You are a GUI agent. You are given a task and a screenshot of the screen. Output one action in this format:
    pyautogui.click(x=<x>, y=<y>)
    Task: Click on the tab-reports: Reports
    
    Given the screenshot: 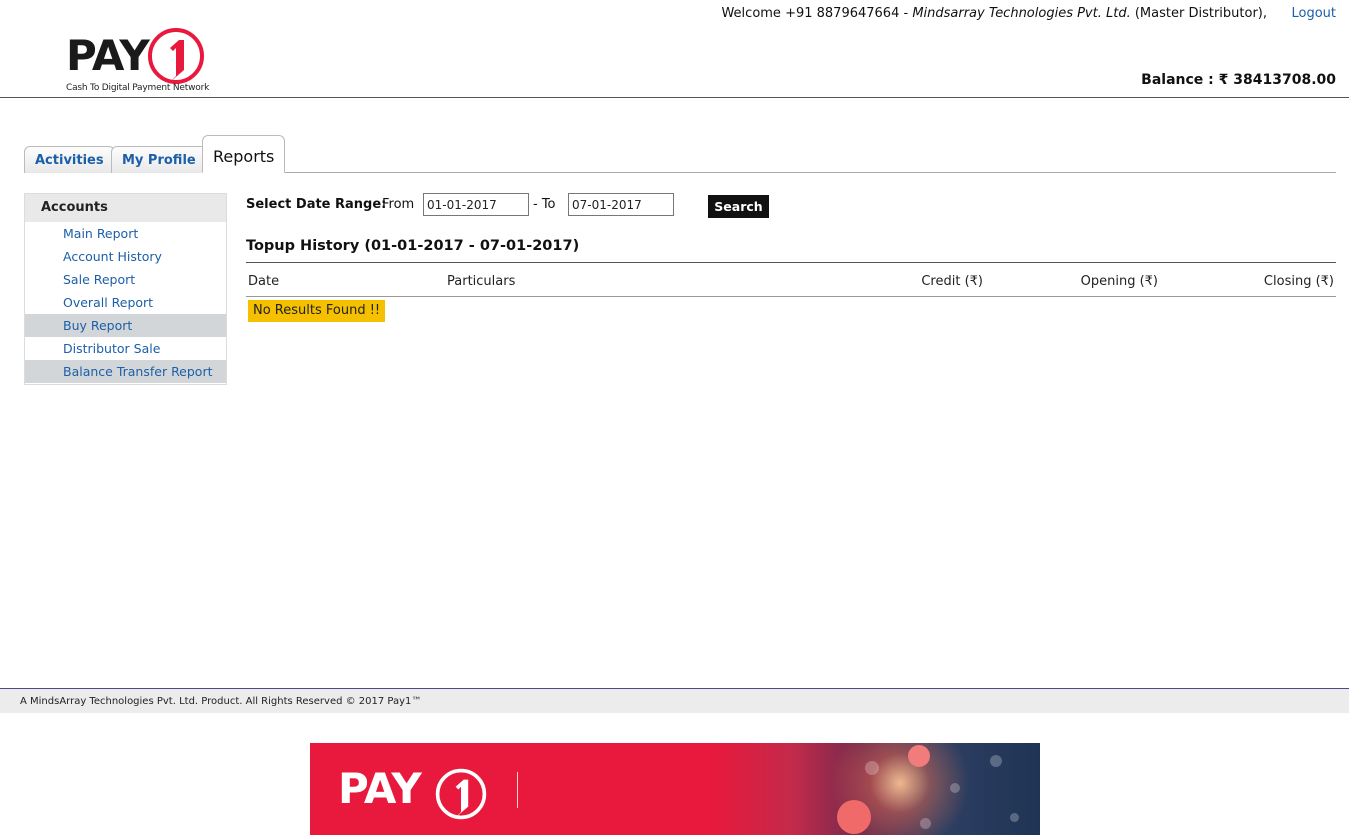 What is the action you would take?
    pyautogui.click(x=244, y=154)
    